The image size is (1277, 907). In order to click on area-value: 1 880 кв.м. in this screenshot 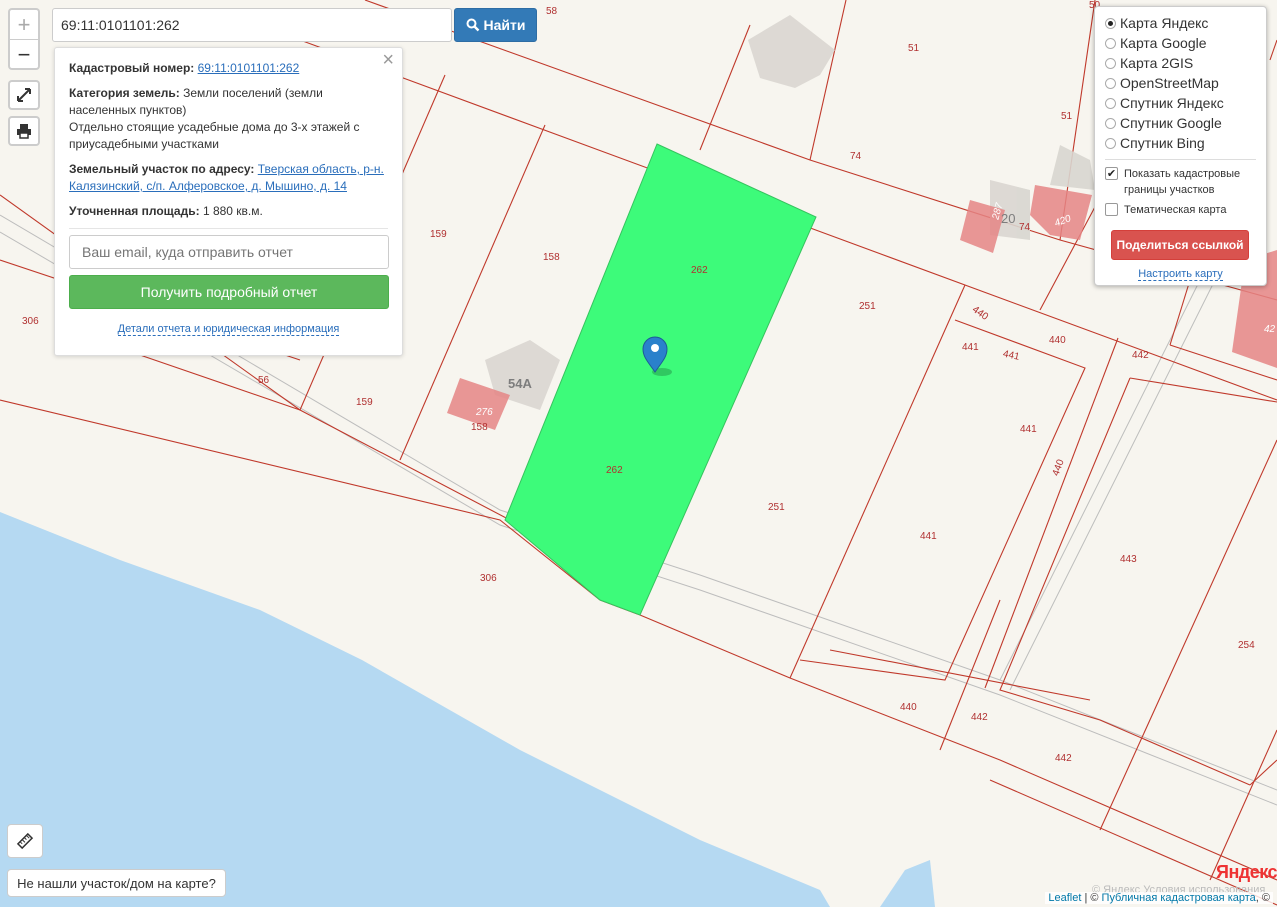, I will do `click(232, 211)`.